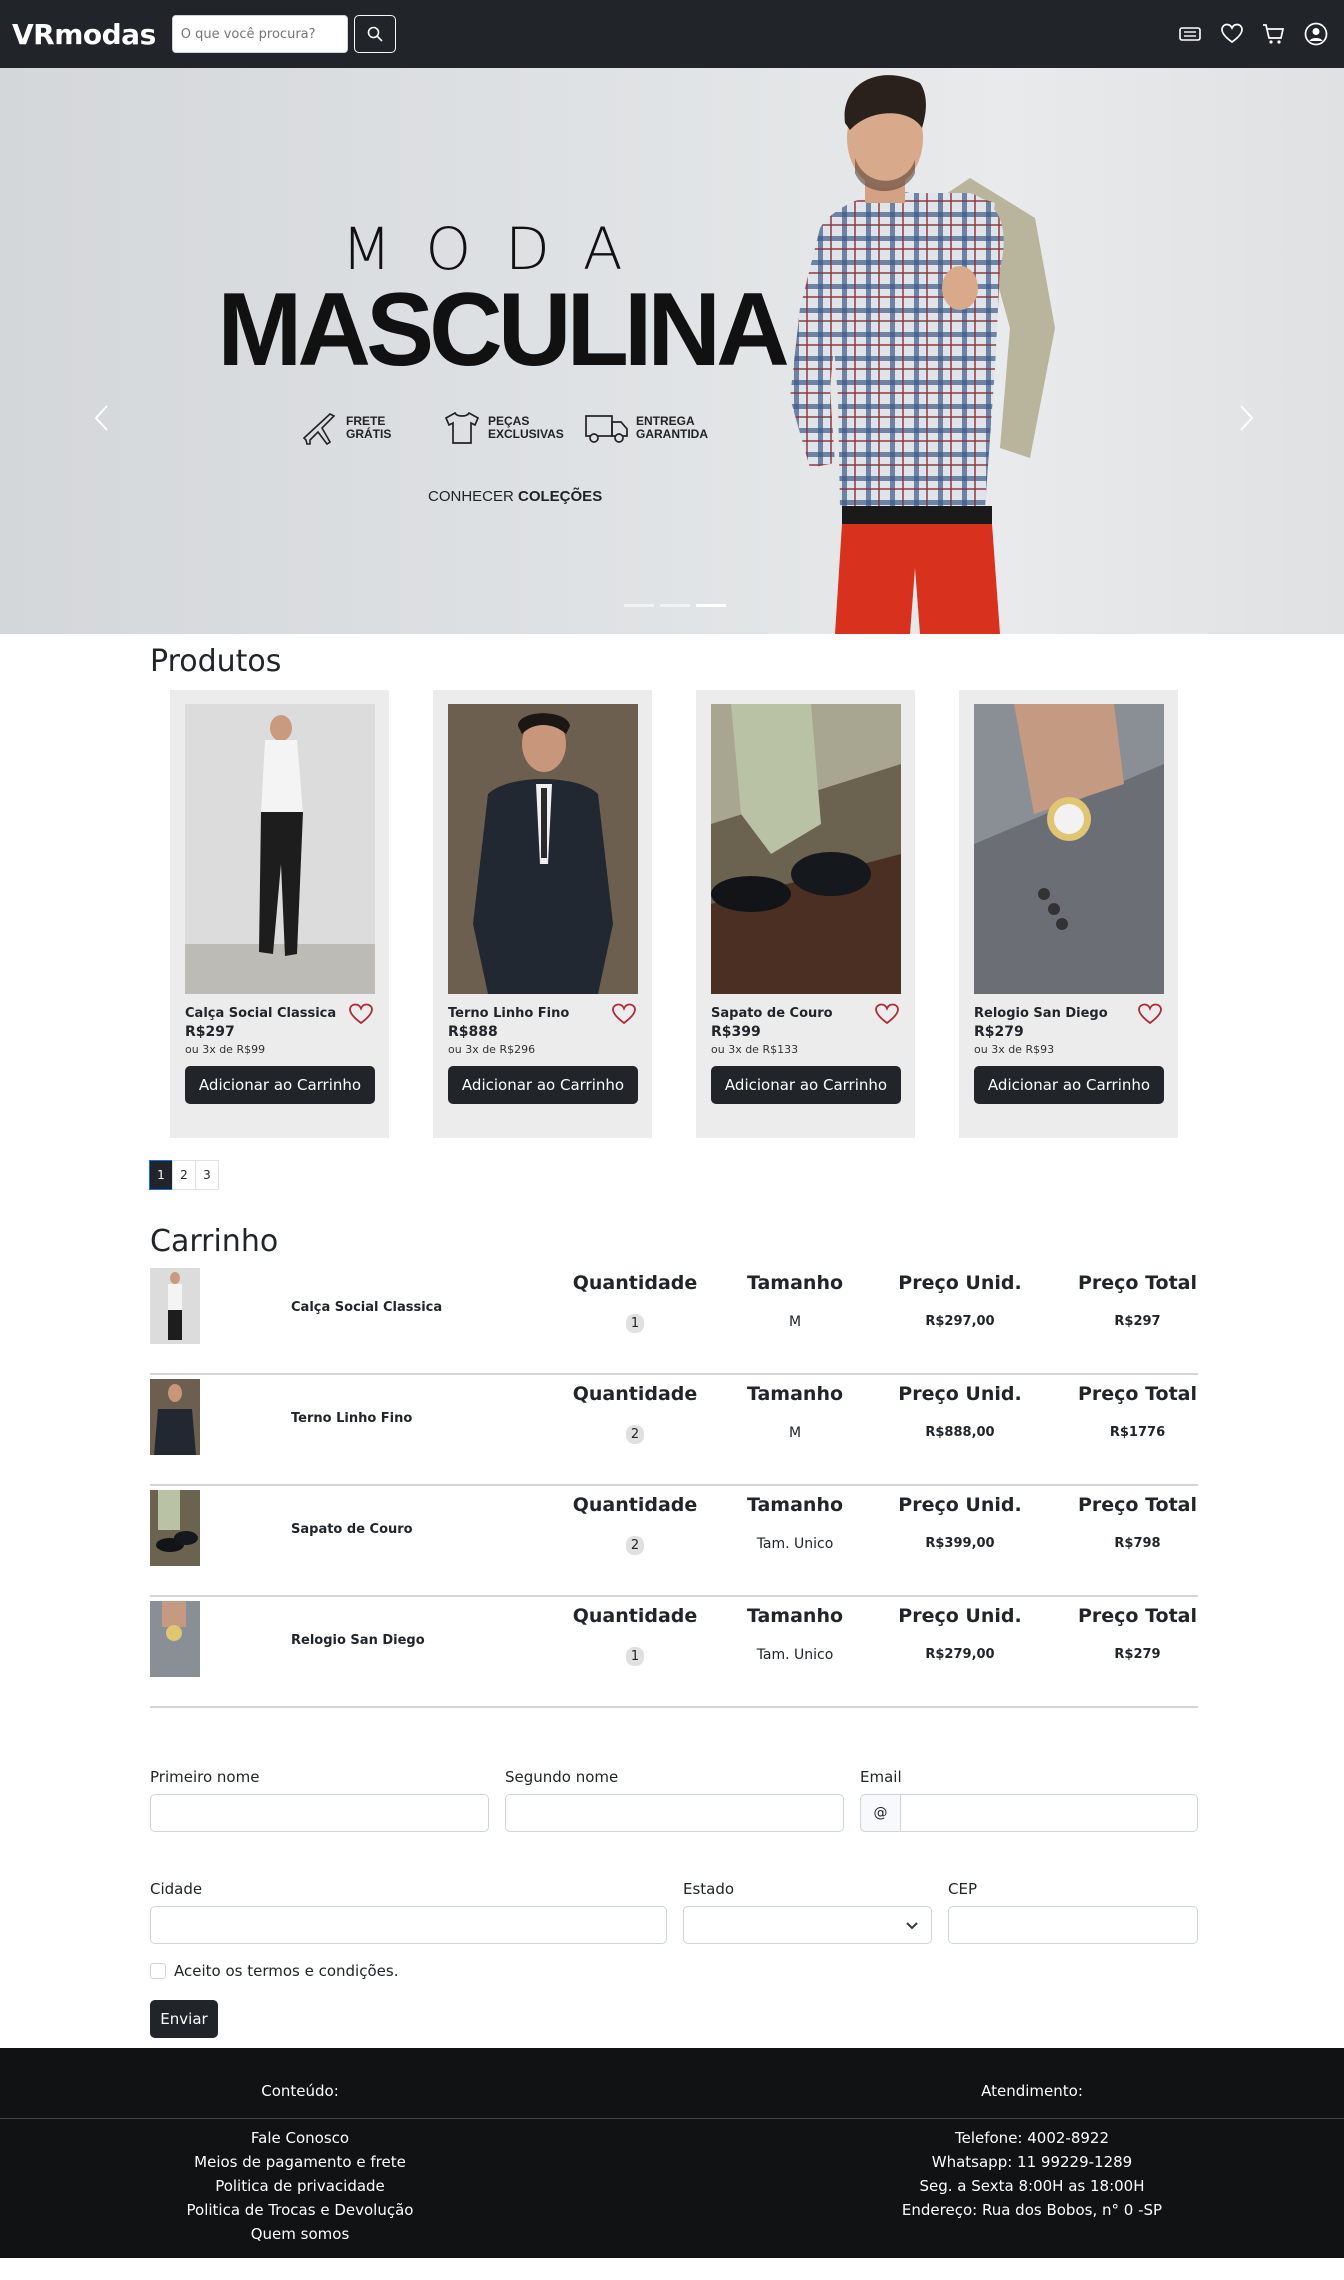 The height and width of the screenshot is (2280, 1344). Describe the element at coordinates (922, 354) in the screenshot. I see `hero-model-image` at that location.